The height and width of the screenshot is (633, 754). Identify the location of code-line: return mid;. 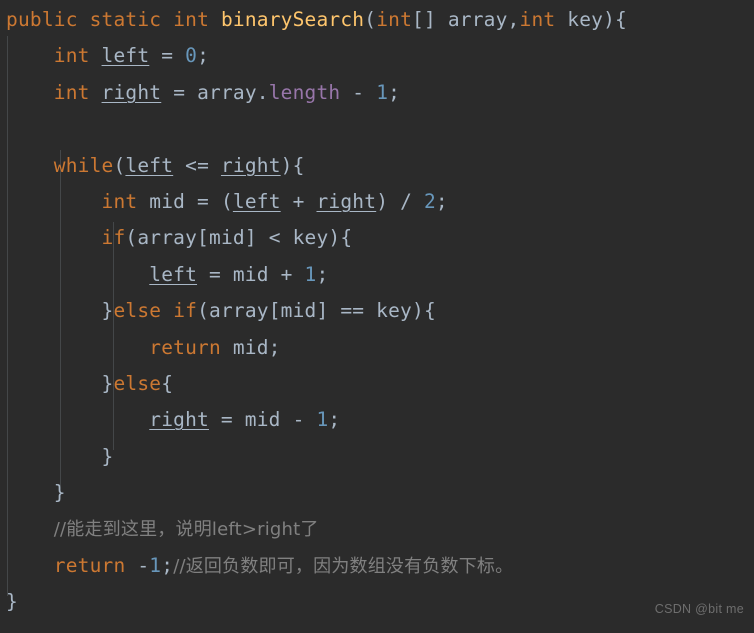
(377, 348).